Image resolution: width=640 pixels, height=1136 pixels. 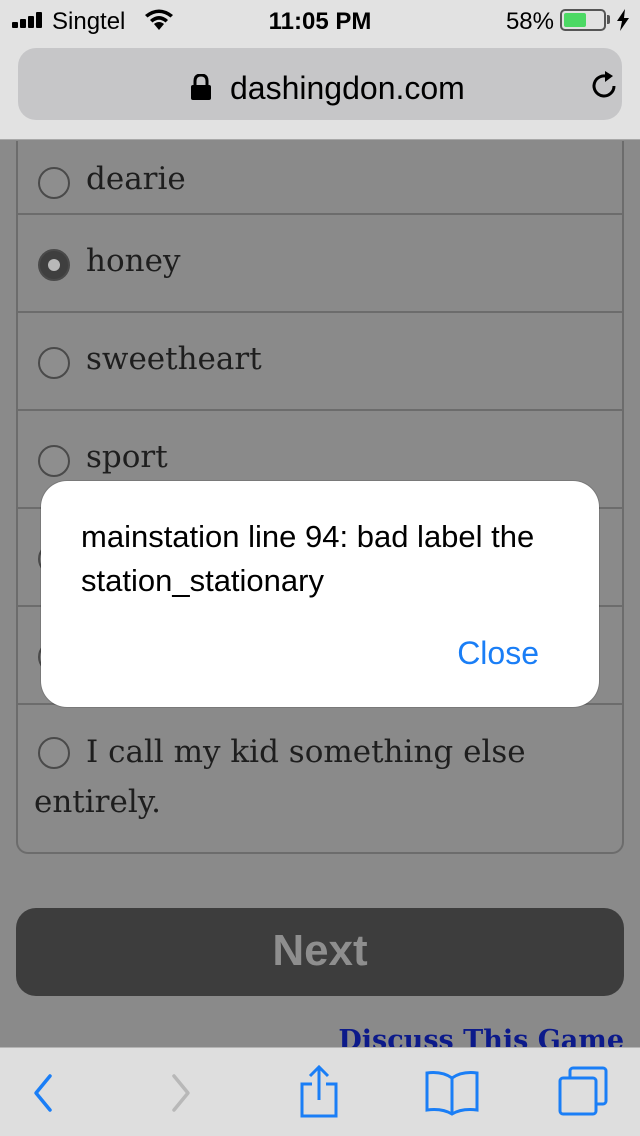 What do you see at coordinates (136, 179) in the screenshot?
I see `choice-label: dearie` at bounding box center [136, 179].